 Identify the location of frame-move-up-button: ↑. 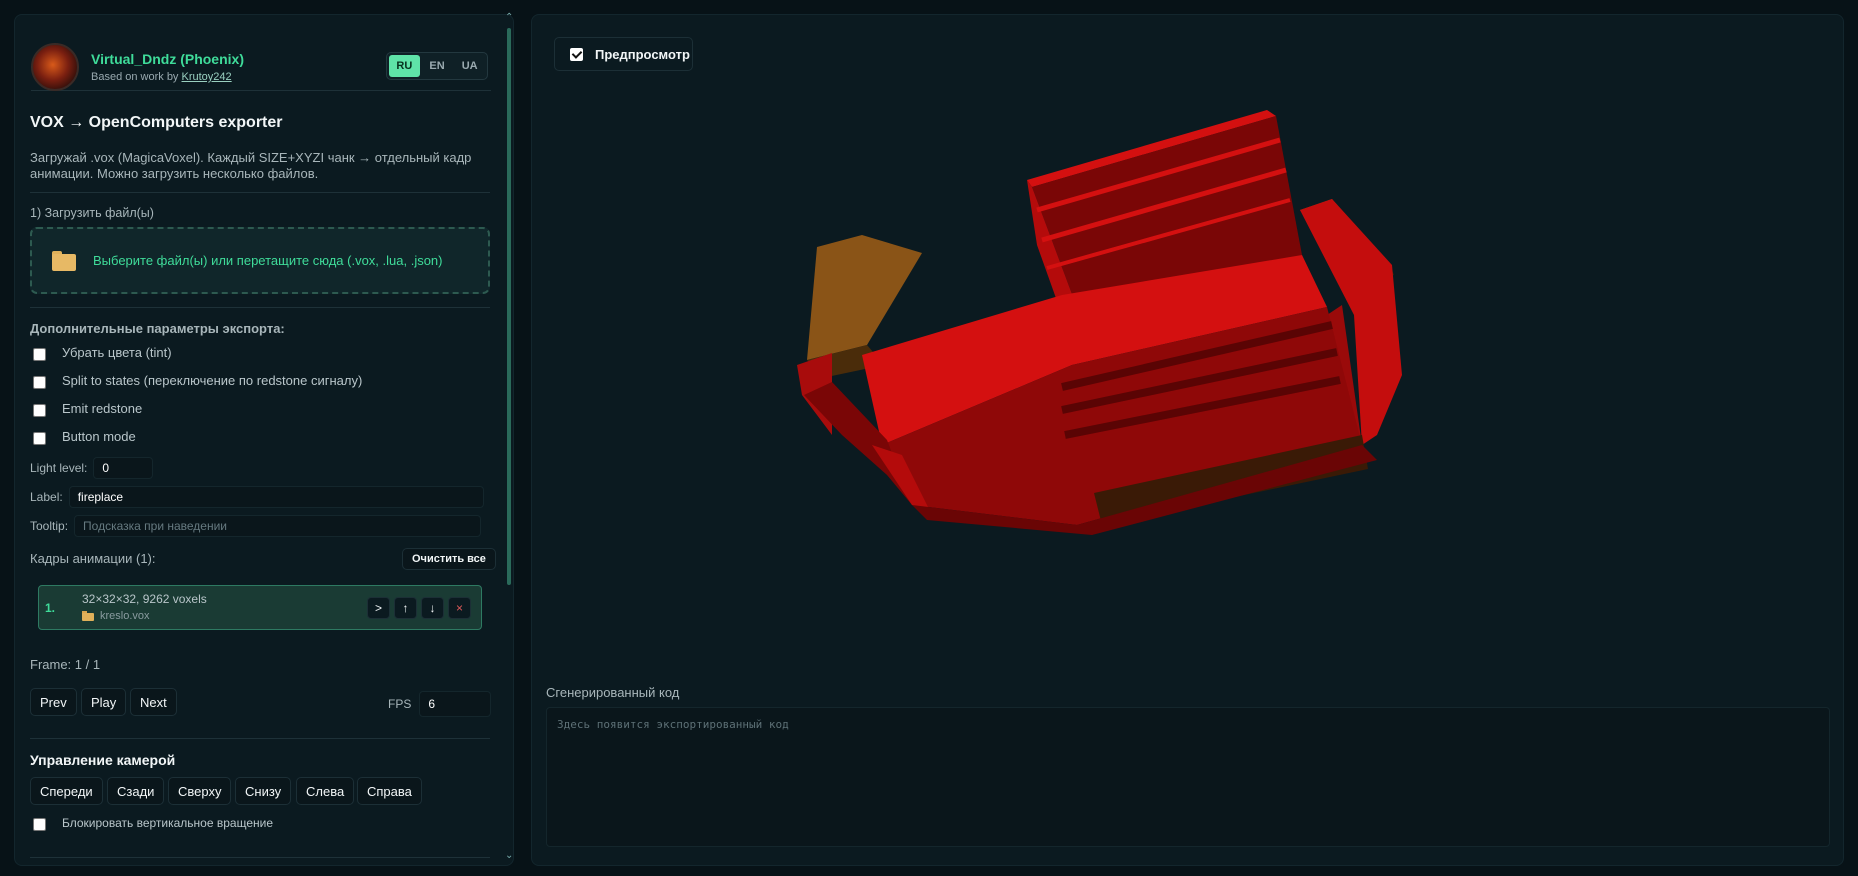
(405, 608).